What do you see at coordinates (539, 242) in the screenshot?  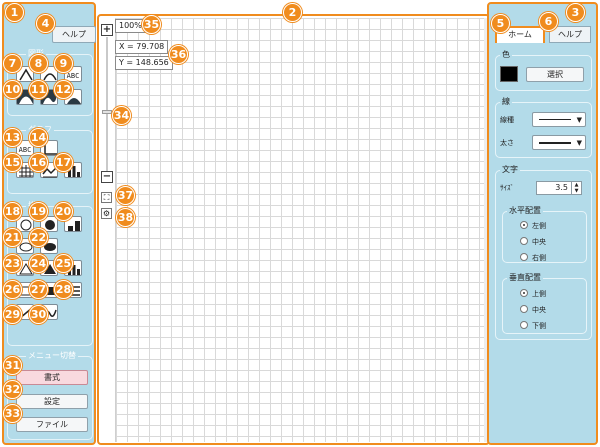 I see `halign-center-label: 中央` at bounding box center [539, 242].